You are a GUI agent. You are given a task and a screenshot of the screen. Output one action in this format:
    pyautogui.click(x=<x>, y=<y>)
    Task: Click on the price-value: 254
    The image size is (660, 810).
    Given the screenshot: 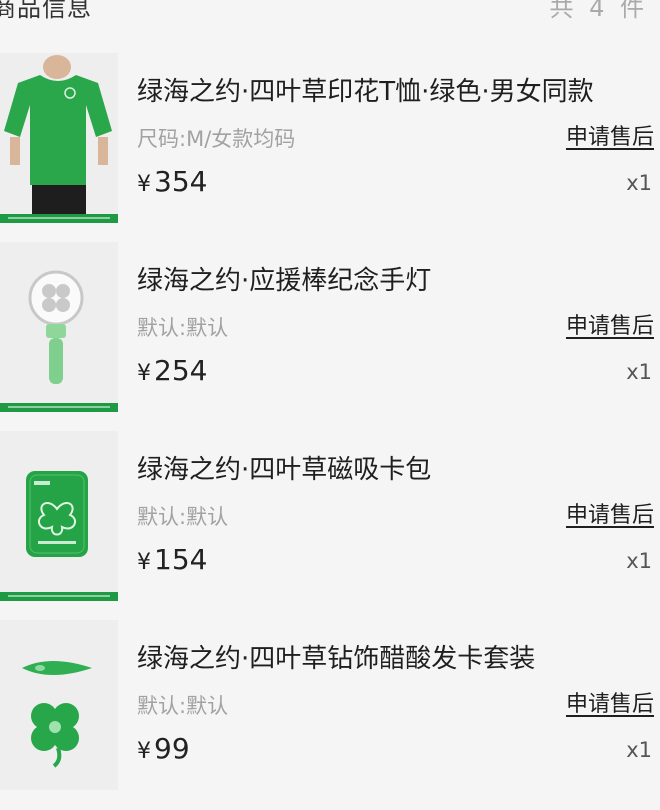 What is the action you would take?
    pyautogui.click(x=181, y=370)
    